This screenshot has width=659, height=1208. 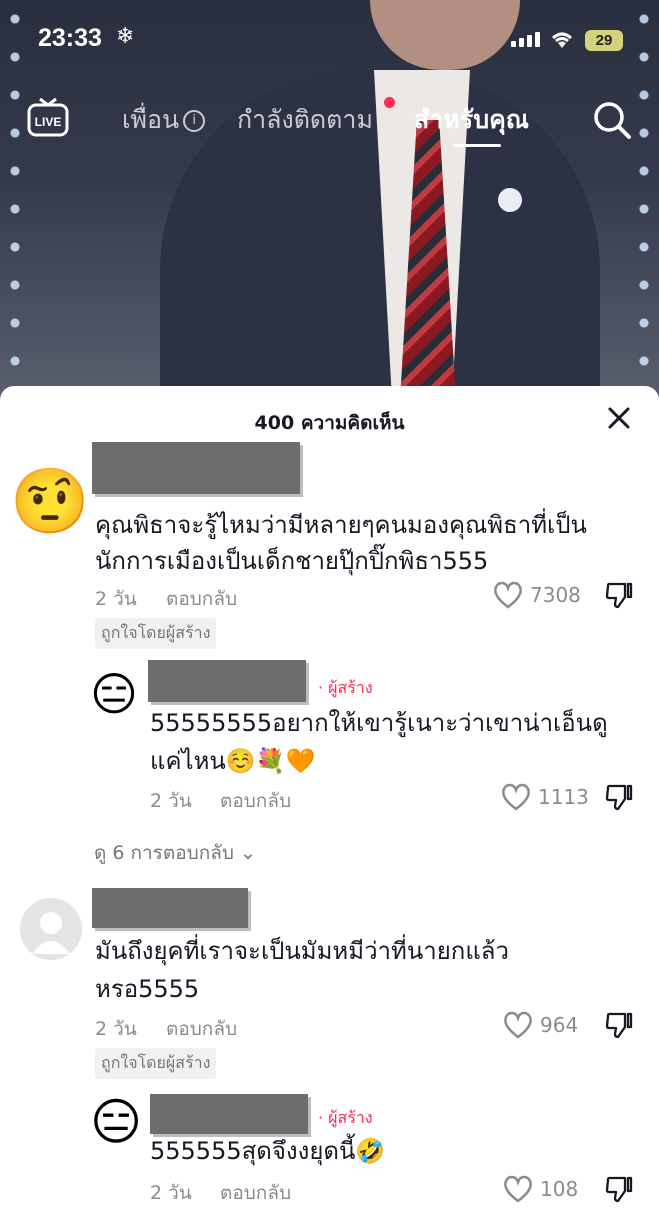 What do you see at coordinates (563, 797) in the screenshot?
I see `like-count: 1113` at bounding box center [563, 797].